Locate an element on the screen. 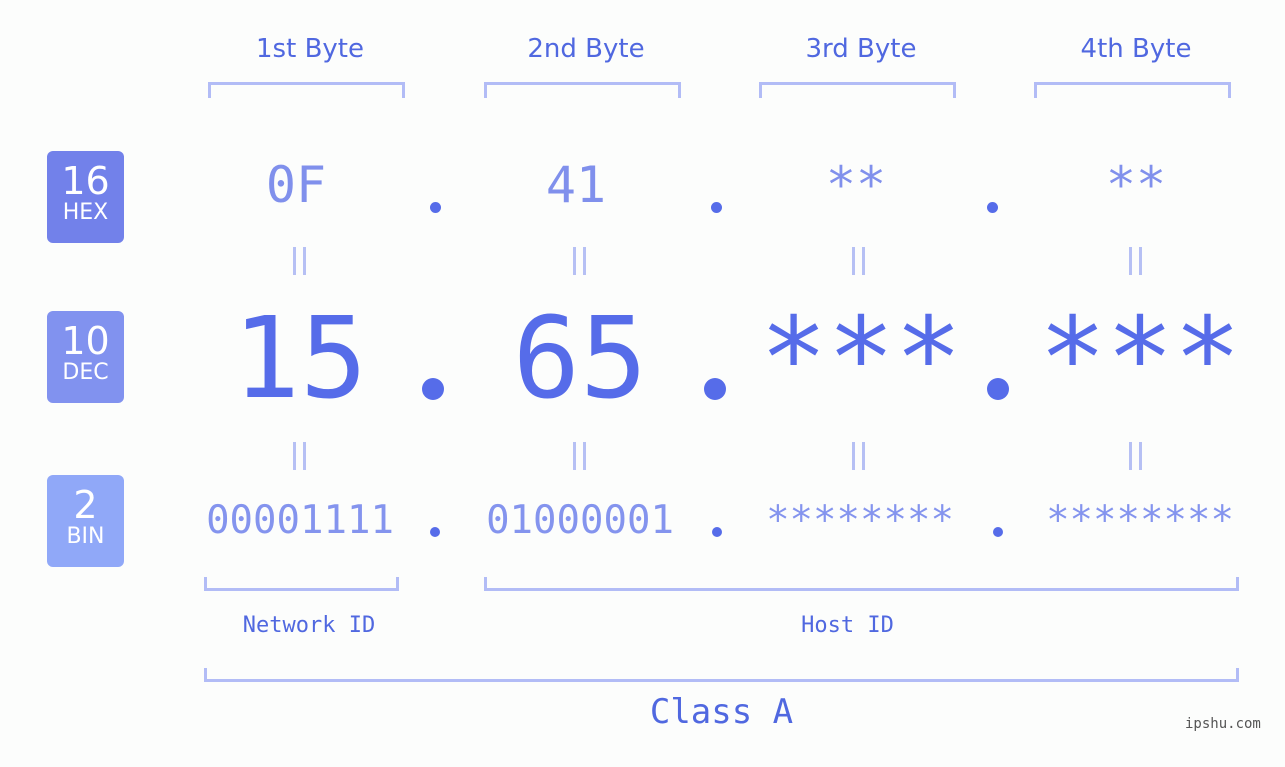  dec-base-number: 10 is located at coordinates (85, 341).